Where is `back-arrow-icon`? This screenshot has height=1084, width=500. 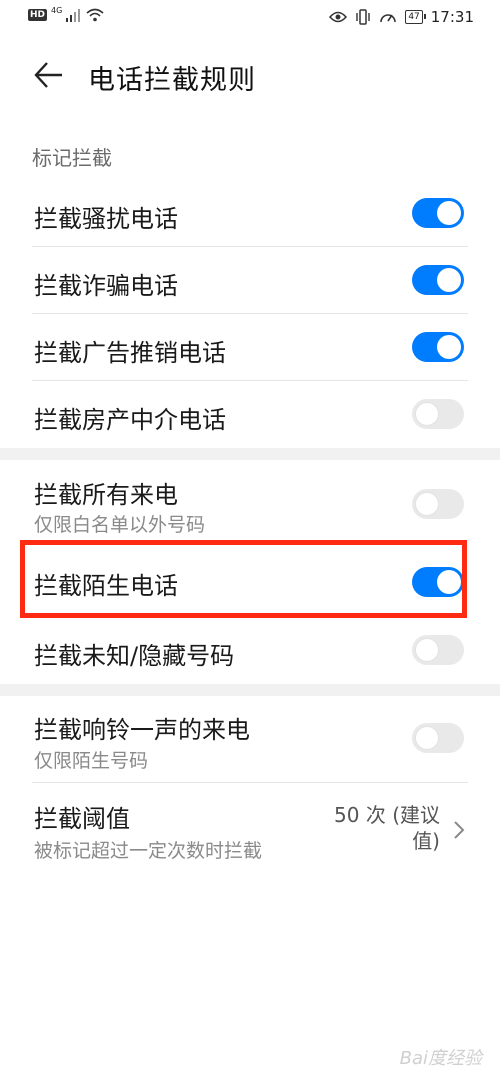 back-arrow-icon is located at coordinates (49, 75).